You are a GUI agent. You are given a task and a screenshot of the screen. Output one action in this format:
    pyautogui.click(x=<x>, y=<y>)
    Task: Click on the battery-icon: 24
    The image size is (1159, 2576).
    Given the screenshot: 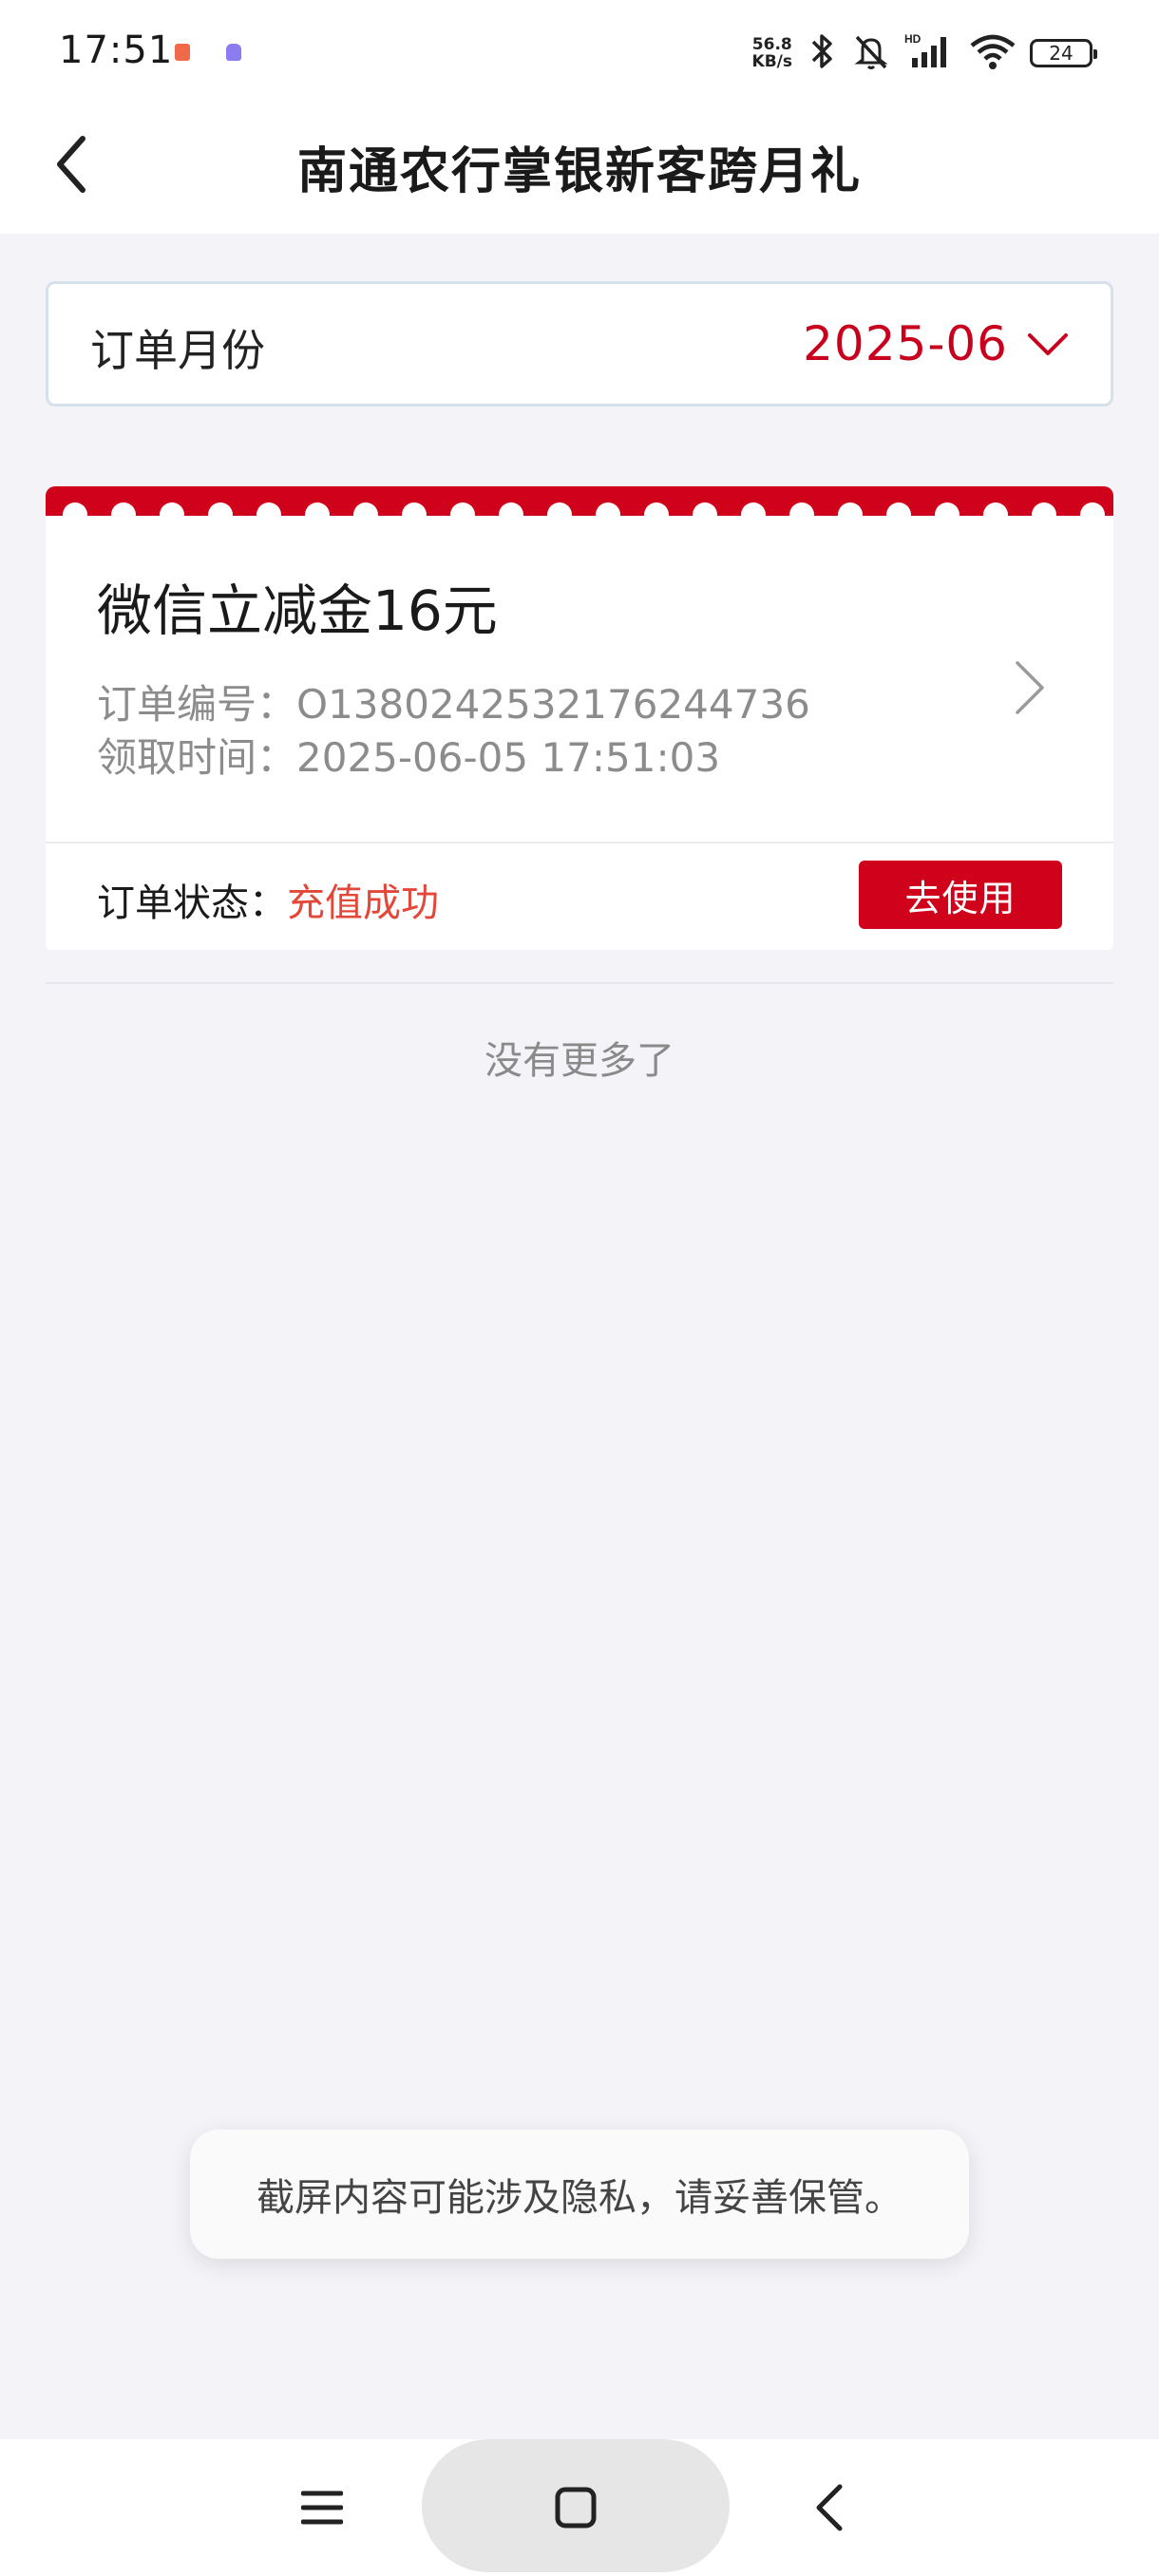 What is the action you would take?
    pyautogui.click(x=1063, y=53)
    